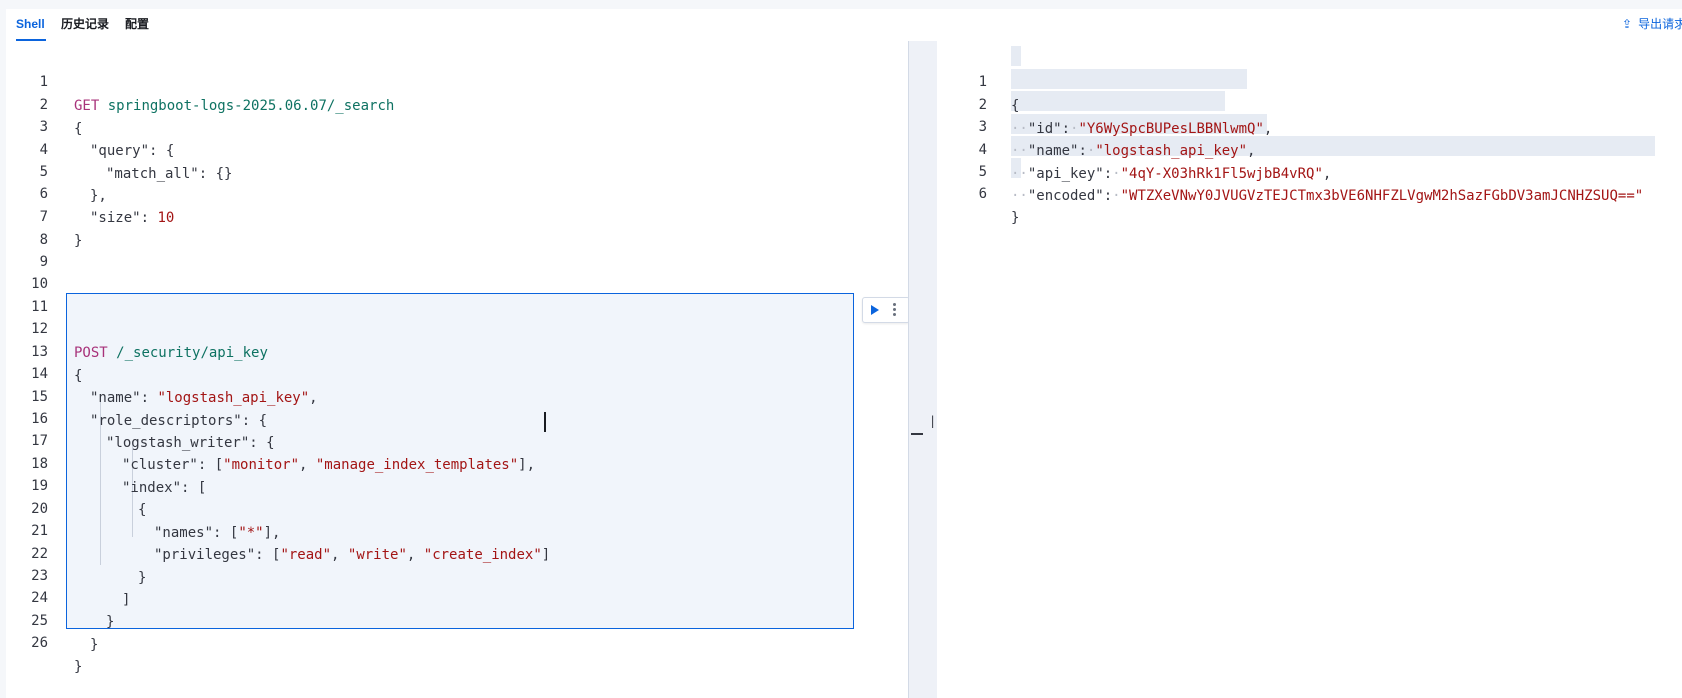 The width and height of the screenshot is (1682, 698). I want to click on output-line-6: 6 }, so click(1309, 192).